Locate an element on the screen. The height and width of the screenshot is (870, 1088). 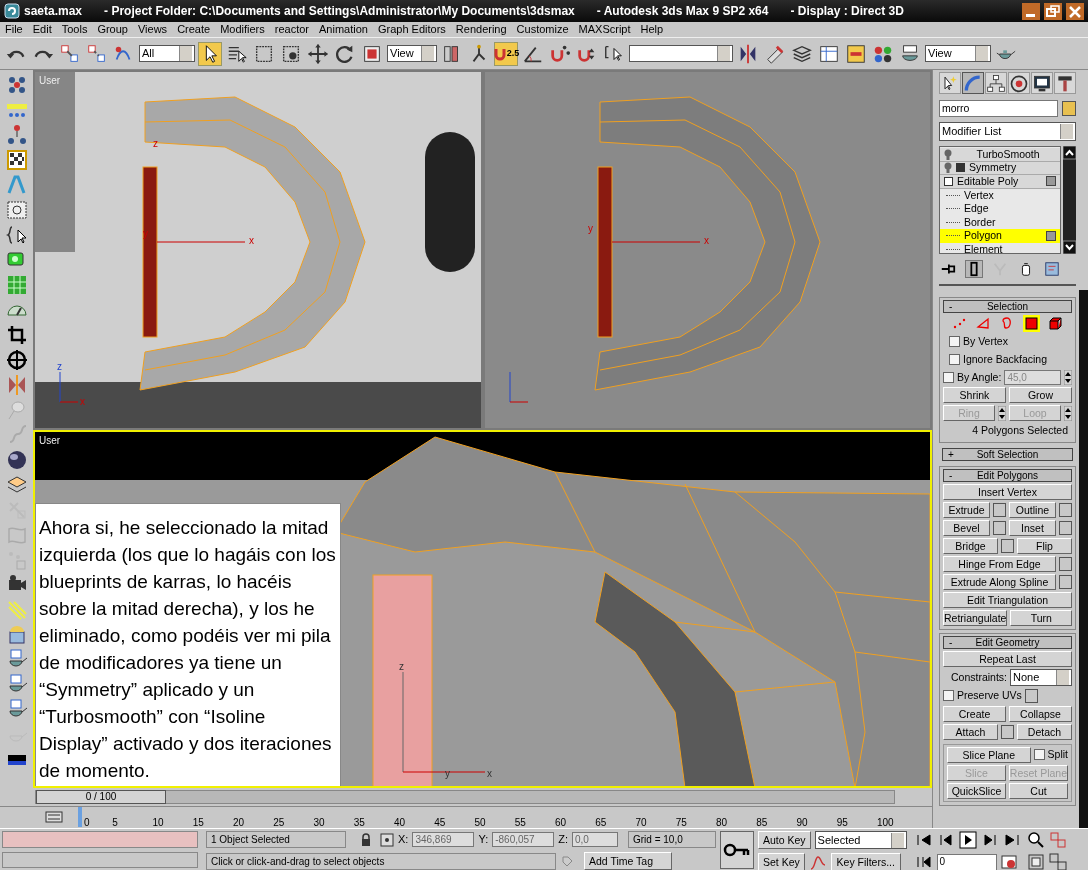
sub-object-level-item: Vertex is located at coordinates (979, 195).